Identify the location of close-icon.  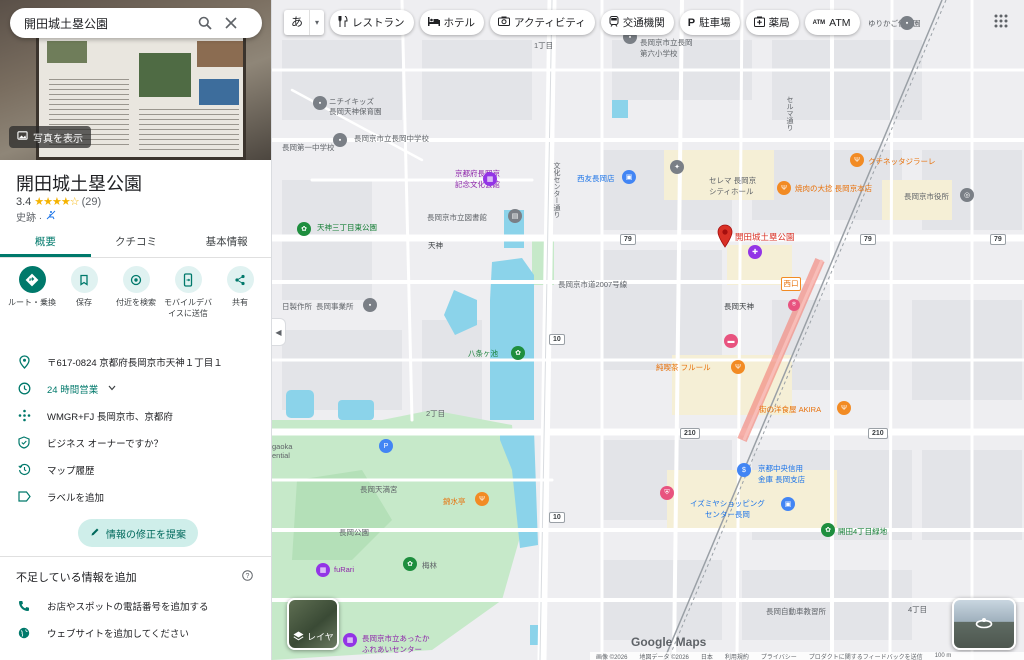
(231, 23).